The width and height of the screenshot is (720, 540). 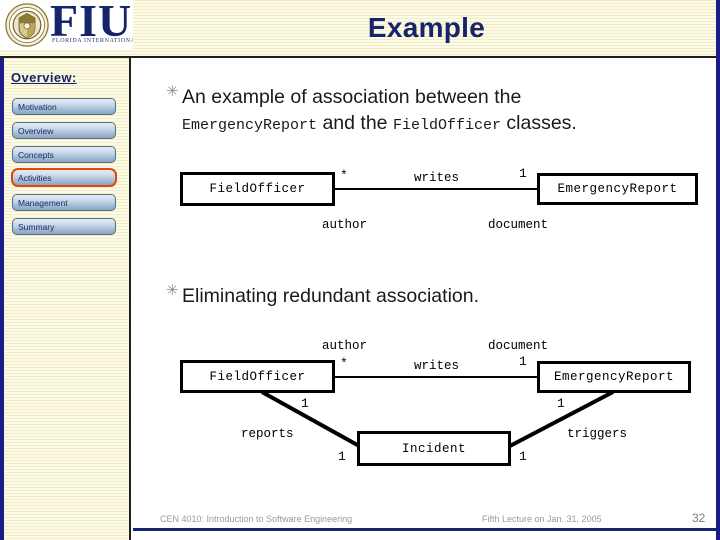 What do you see at coordinates (523, 361) in the screenshot?
I see `uml-multiplicity-writes-target: 1` at bounding box center [523, 361].